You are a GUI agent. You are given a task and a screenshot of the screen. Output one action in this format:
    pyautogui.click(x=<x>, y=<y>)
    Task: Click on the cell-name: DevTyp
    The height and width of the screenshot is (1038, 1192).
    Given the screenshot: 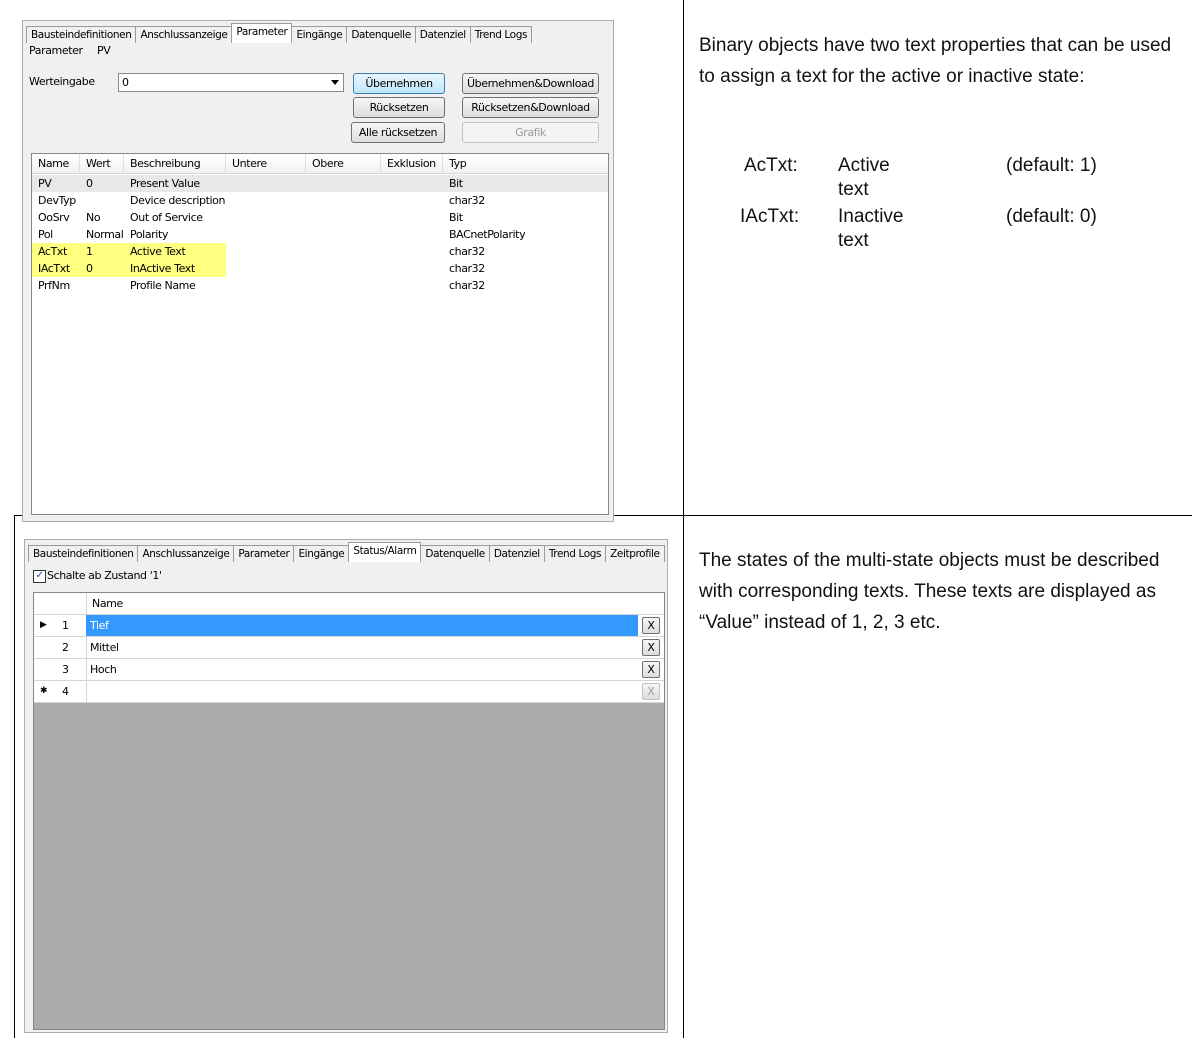 What is the action you would take?
    pyautogui.click(x=57, y=200)
    